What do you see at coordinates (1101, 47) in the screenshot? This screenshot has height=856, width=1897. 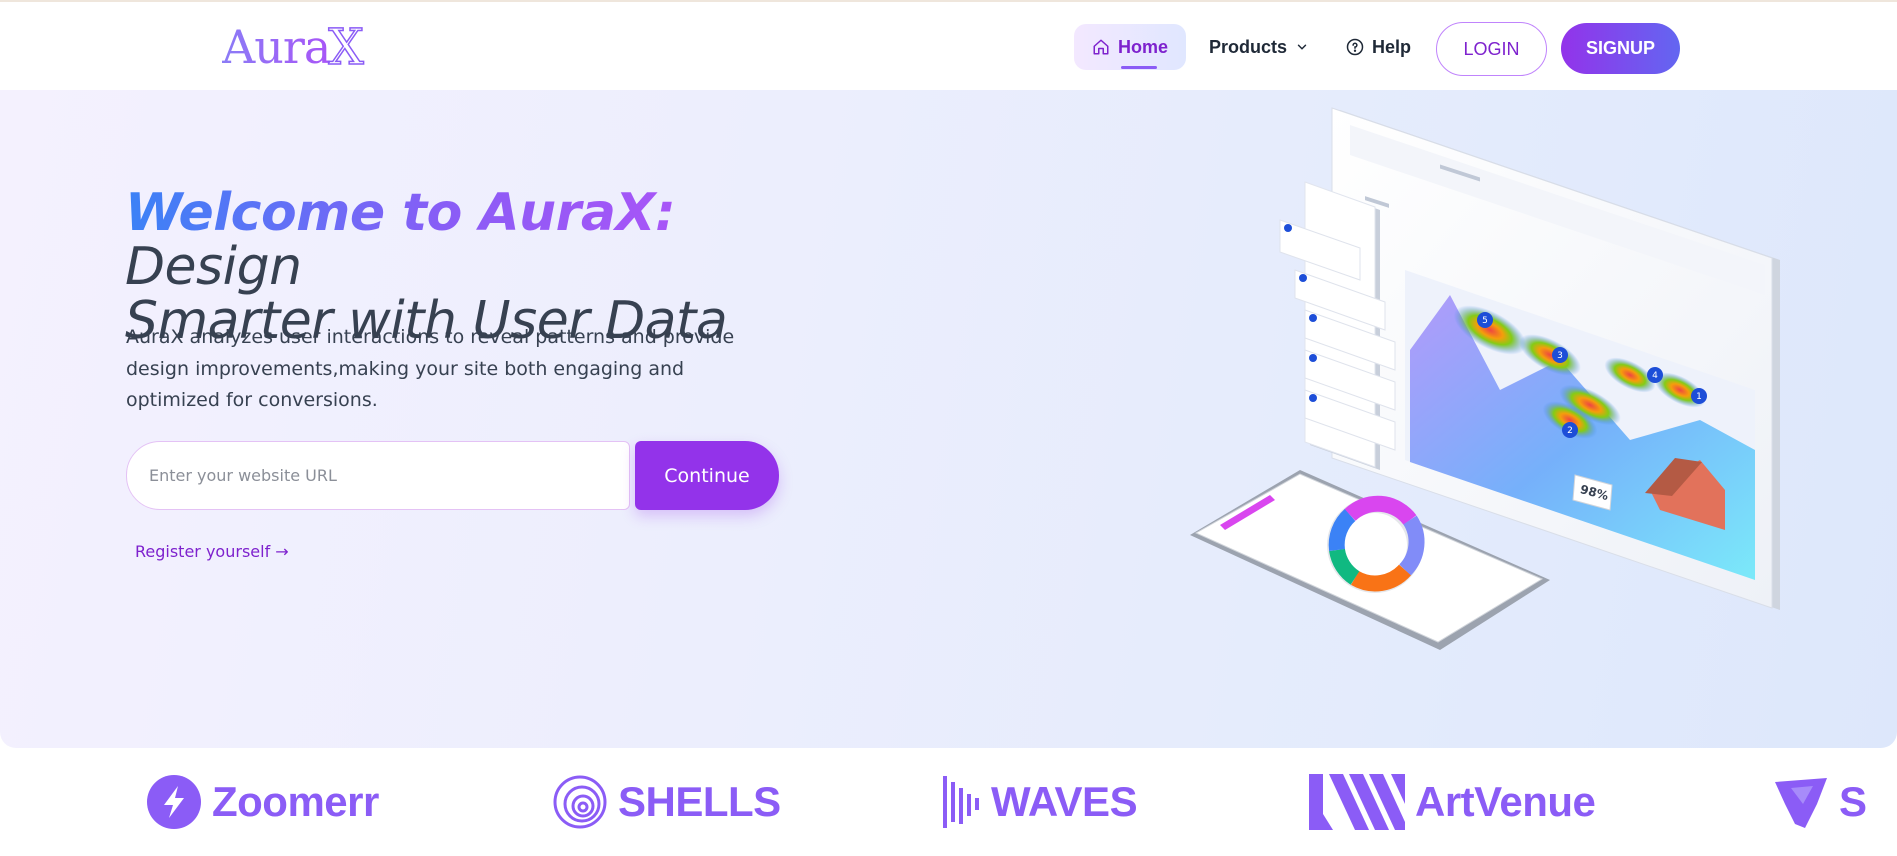 I see `home-icon` at bounding box center [1101, 47].